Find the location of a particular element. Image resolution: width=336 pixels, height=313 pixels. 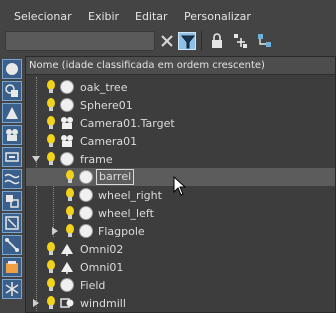

tree-row-label: Sphere01 is located at coordinates (106, 105).